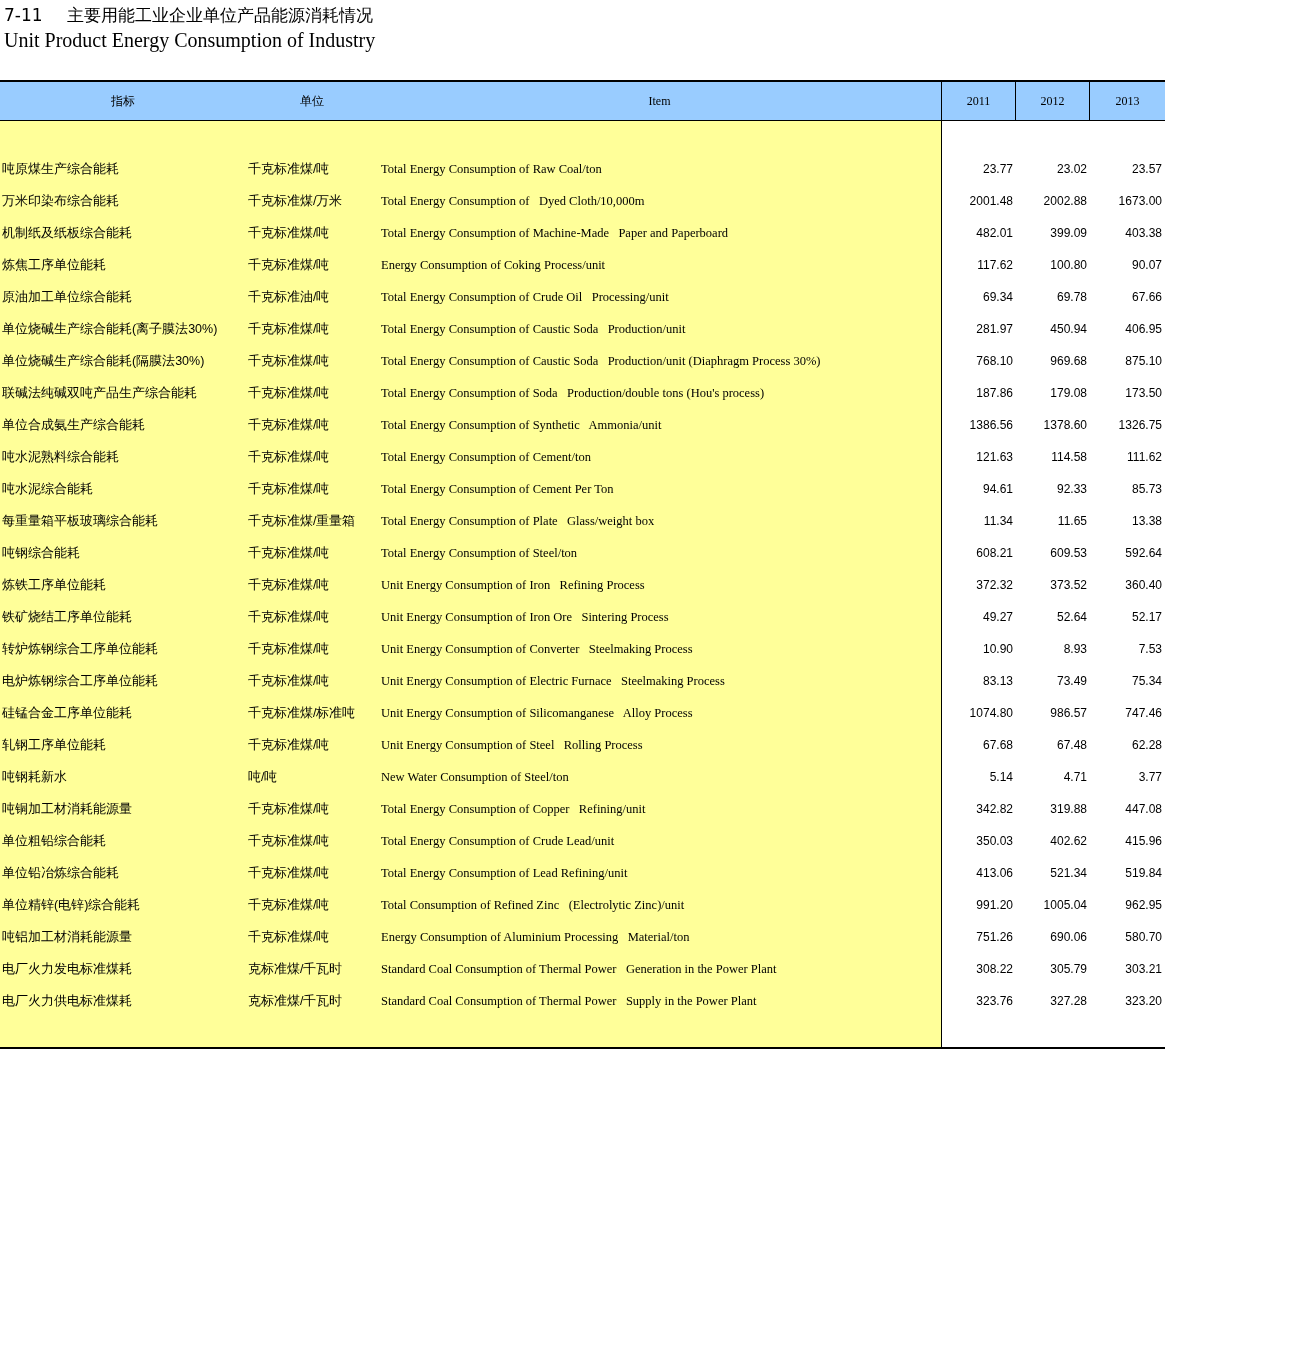 The height and width of the screenshot is (1369, 1313). Describe the element at coordinates (122, 201) in the screenshot. I see `indicator-cell: 万米印染布综合能耗` at that location.